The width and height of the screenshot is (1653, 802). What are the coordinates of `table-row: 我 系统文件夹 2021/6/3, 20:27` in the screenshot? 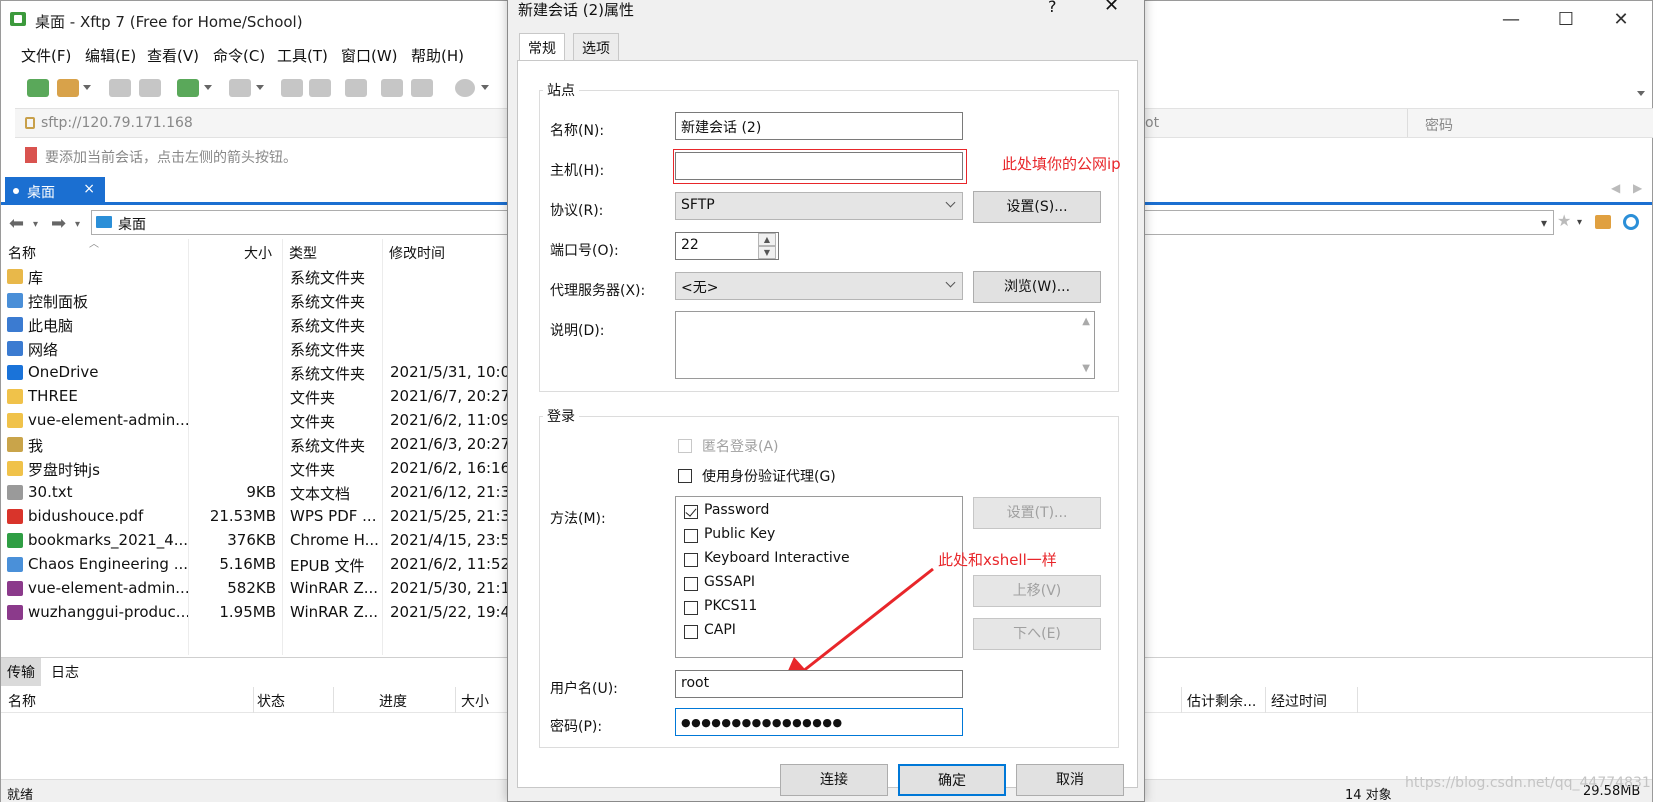 It's located at (256, 445).